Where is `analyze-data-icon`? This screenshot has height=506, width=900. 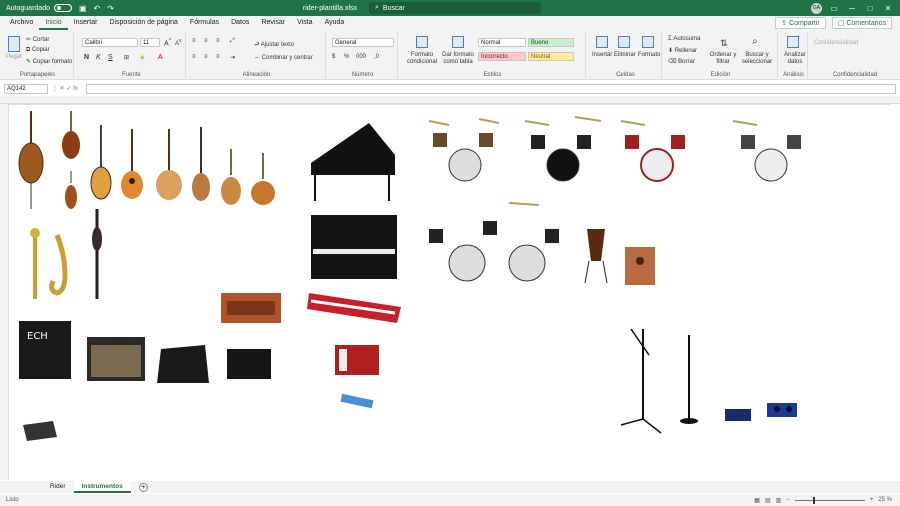
analyze-data-icon is located at coordinates (793, 42).